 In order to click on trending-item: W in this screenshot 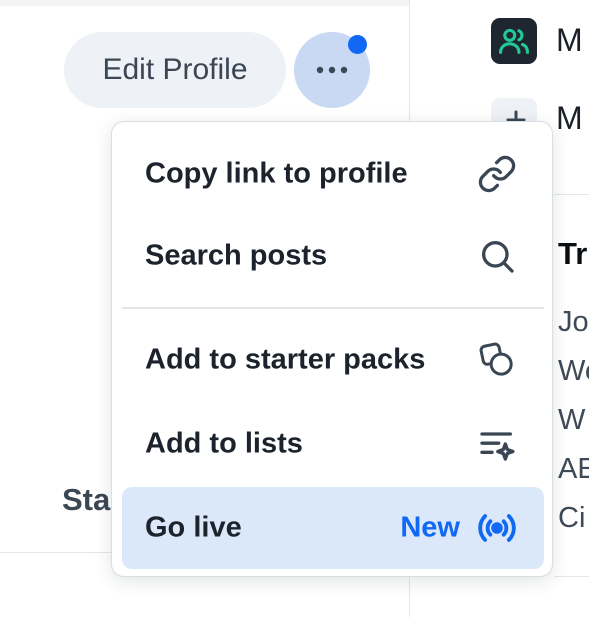, I will do `click(571, 420)`.